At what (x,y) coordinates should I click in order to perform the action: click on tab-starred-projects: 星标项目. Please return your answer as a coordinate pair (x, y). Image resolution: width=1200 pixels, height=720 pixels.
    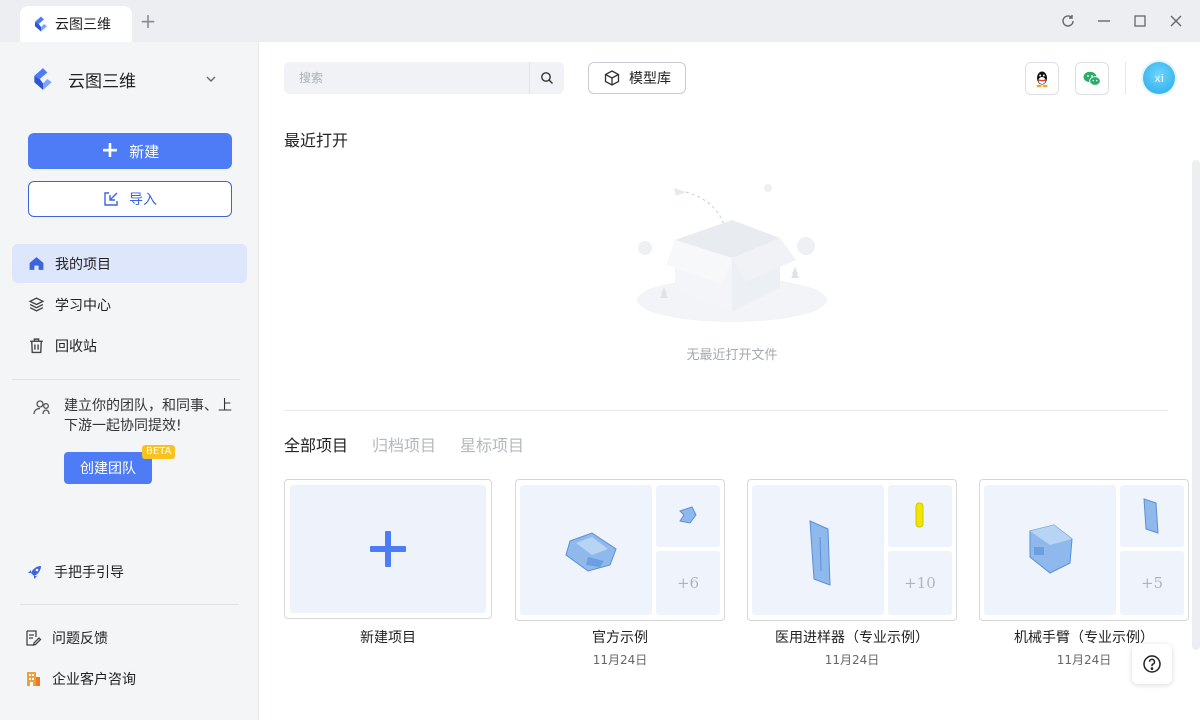
    Looking at the image, I should click on (492, 444).